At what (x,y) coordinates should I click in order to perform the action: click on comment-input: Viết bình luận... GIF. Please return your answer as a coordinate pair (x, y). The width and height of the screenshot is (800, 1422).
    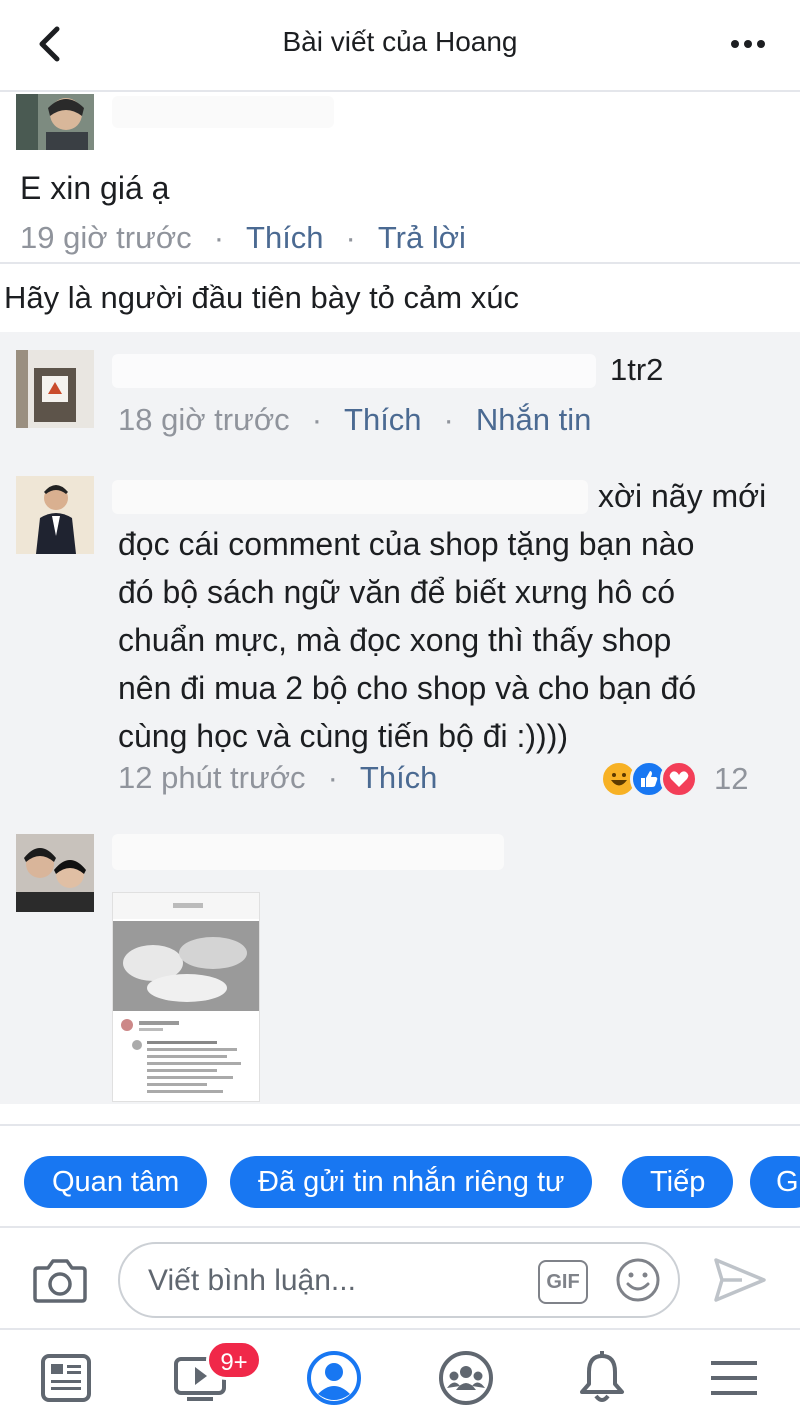
    Looking at the image, I should click on (399, 1280).